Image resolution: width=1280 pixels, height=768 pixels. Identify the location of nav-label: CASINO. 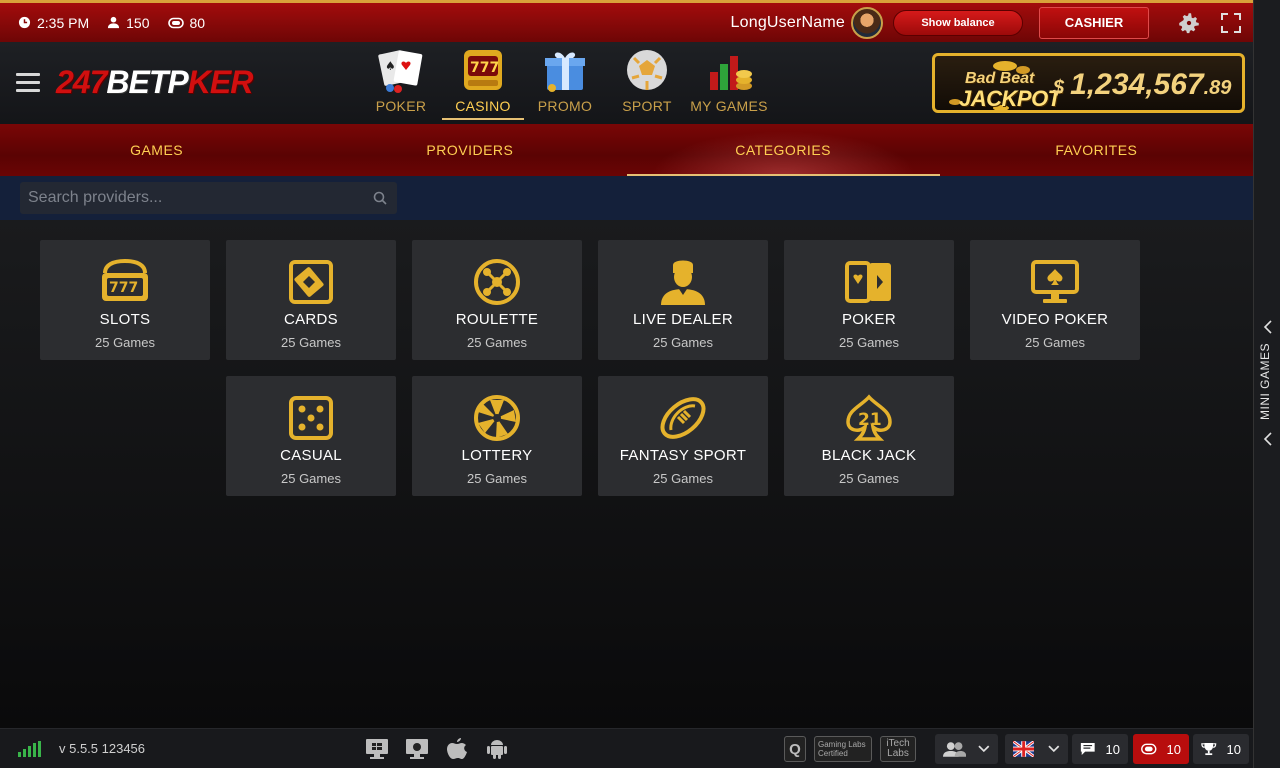
(483, 106).